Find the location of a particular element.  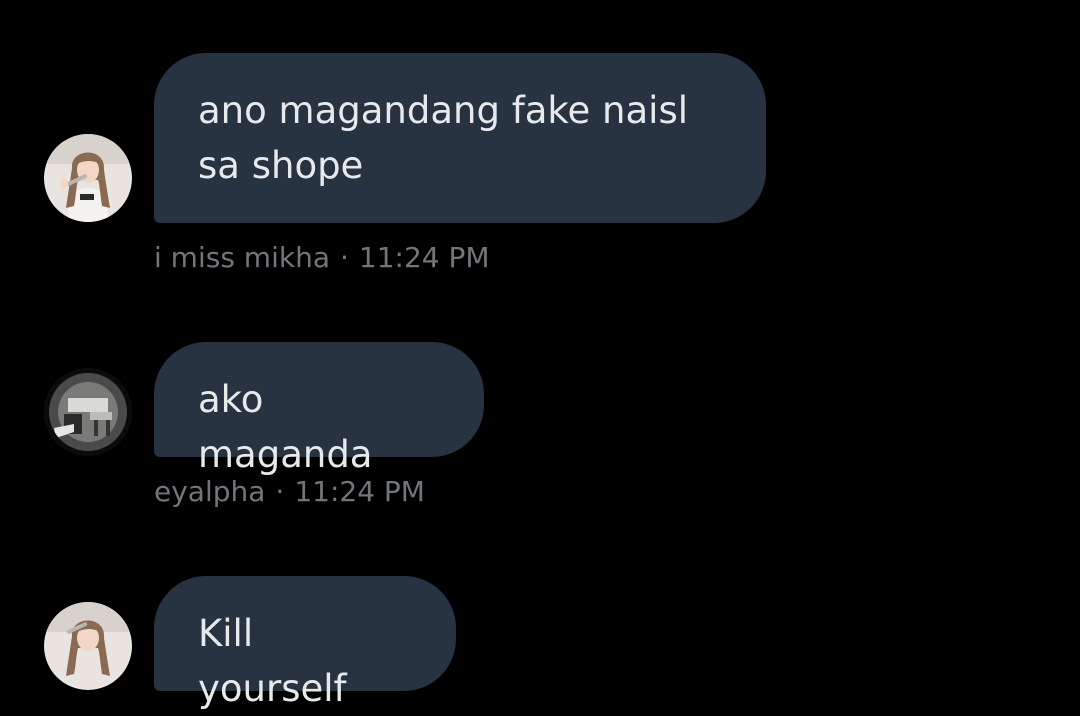

avatar is located at coordinates (88, 646).